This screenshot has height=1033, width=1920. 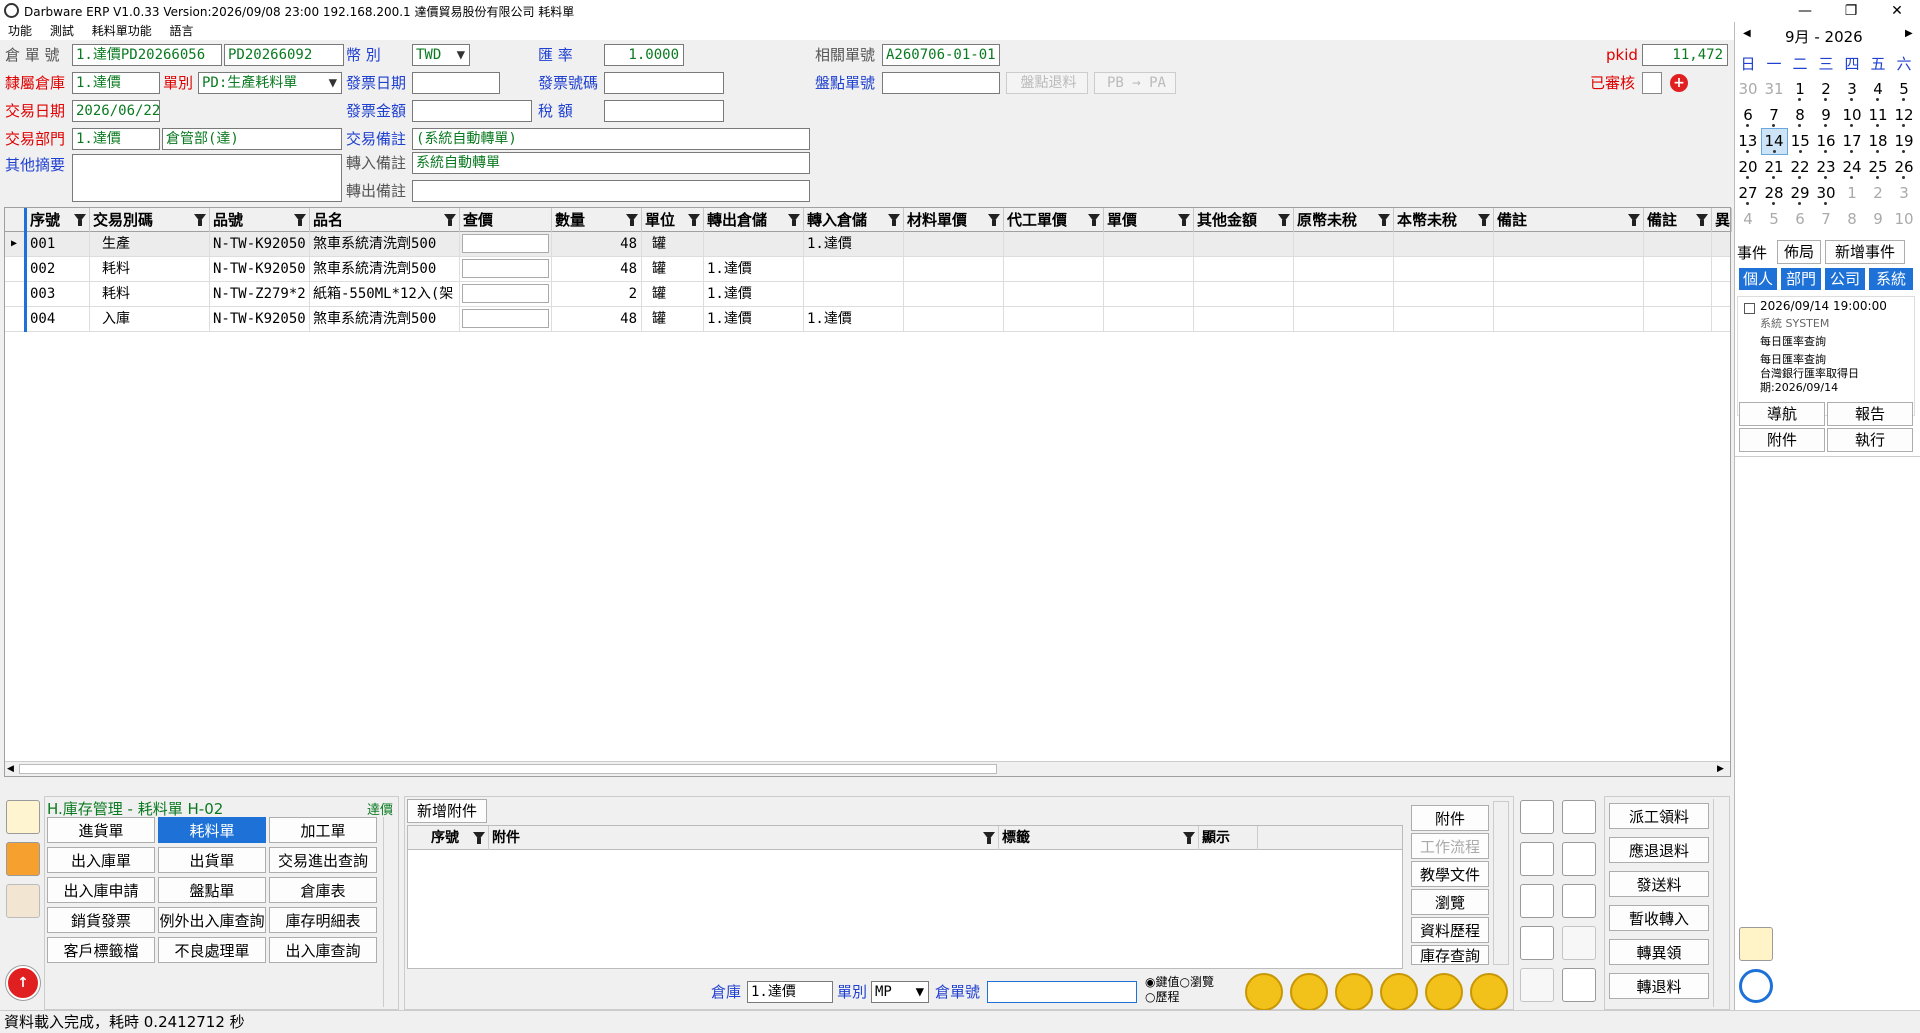 I want to click on send-material-button: 發送料, so click(x=1659, y=884).